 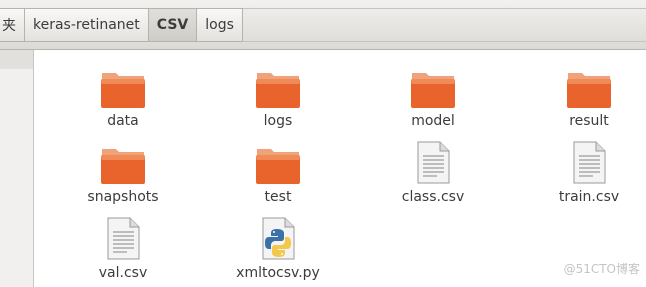 I want to click on breadcrumb-item-csv: CSV, so click(x=173, y=25).